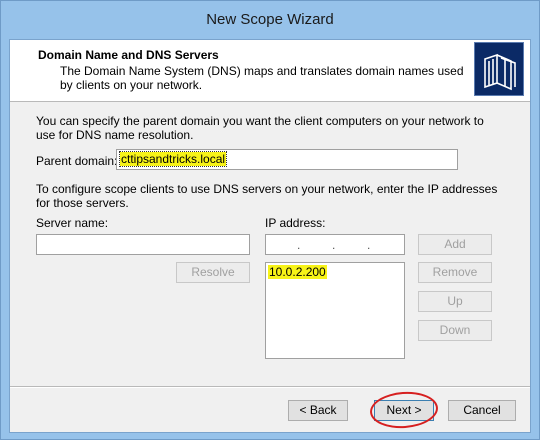  I want to click on annotation-circle, so click(404, 410).